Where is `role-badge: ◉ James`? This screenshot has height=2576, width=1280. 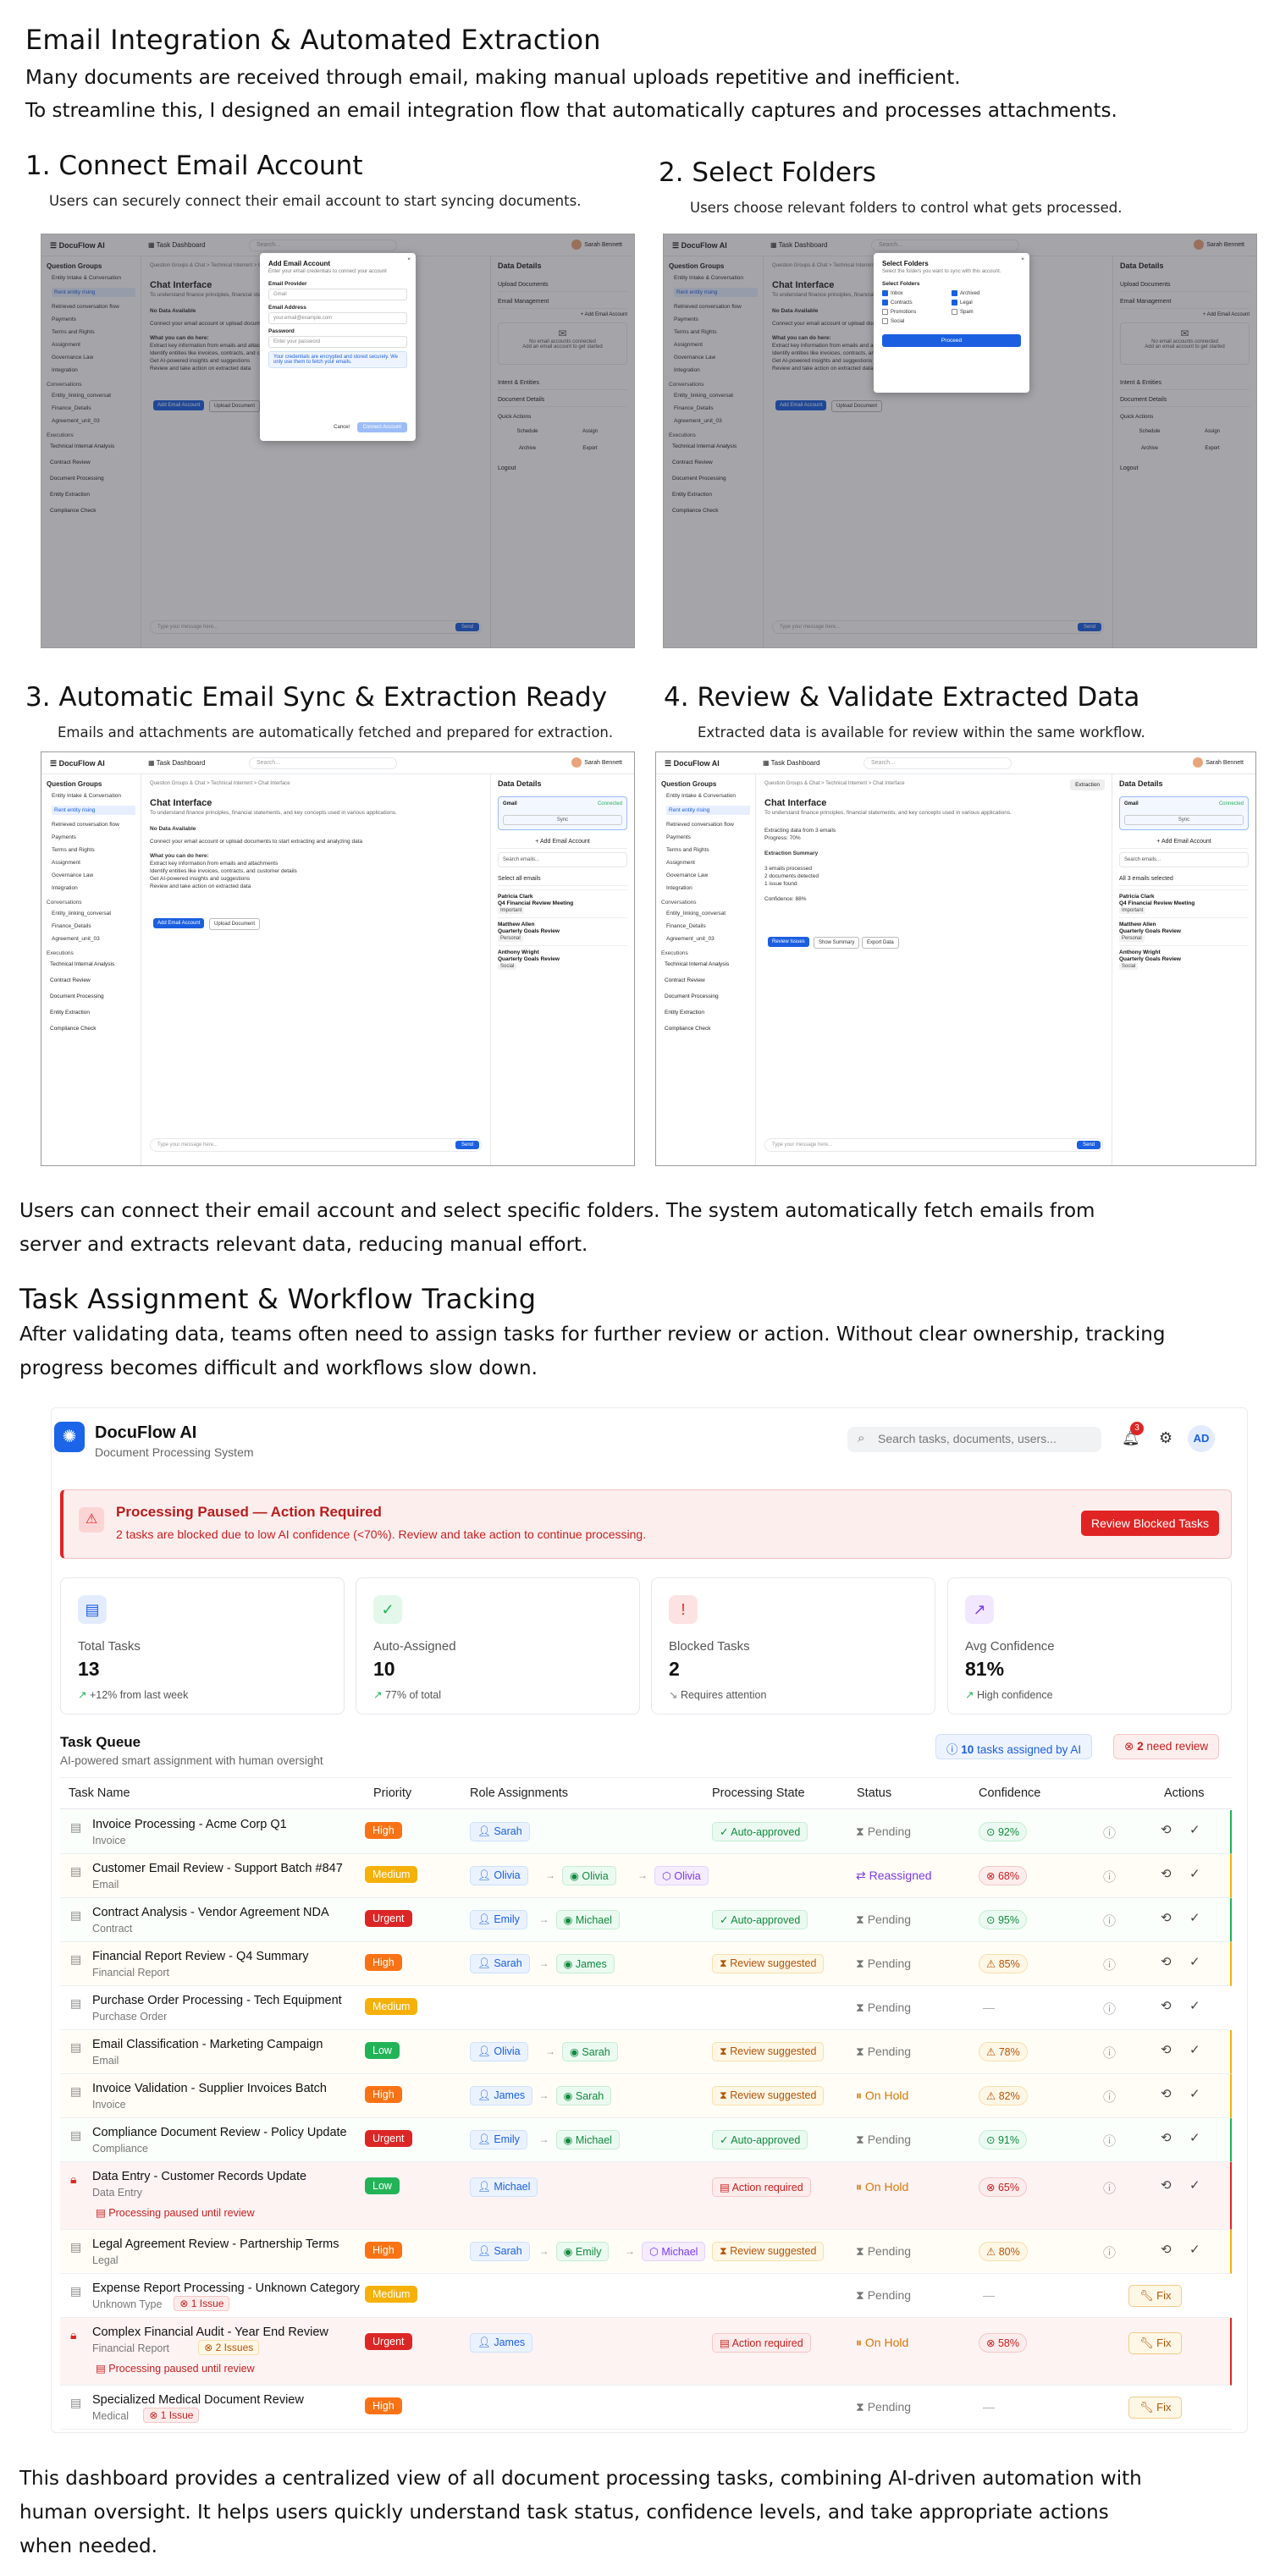 role-badge: ◉ James is located at coordinates (585, 1963).